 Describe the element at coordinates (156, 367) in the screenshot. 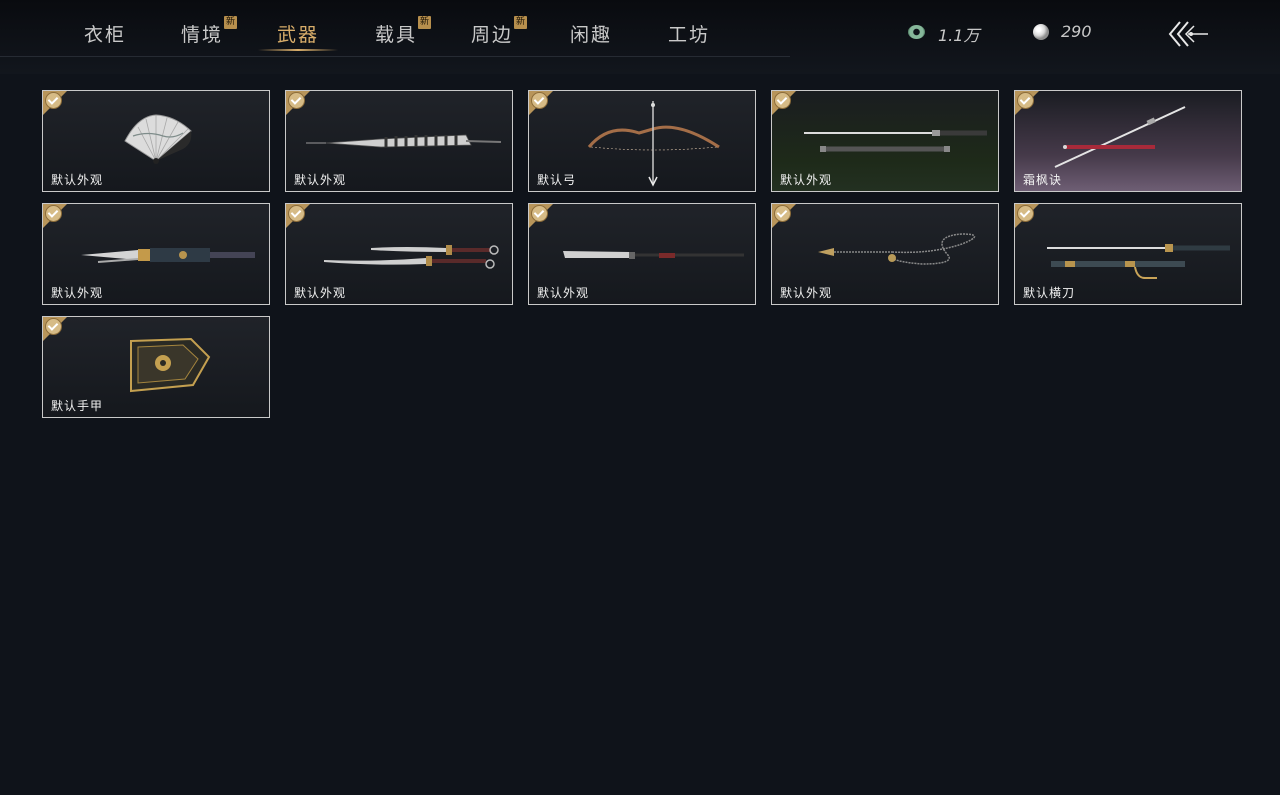

I see `weapon-card-gauntlet: 默认手甲` at that location.